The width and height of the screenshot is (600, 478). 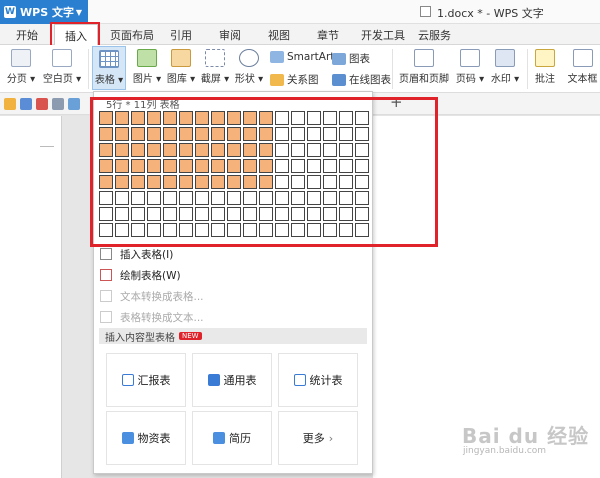 What do you see at coordinates (62, 58) in the screenshot?
I see `blank-page-icon` at bounding box center [62, 58].